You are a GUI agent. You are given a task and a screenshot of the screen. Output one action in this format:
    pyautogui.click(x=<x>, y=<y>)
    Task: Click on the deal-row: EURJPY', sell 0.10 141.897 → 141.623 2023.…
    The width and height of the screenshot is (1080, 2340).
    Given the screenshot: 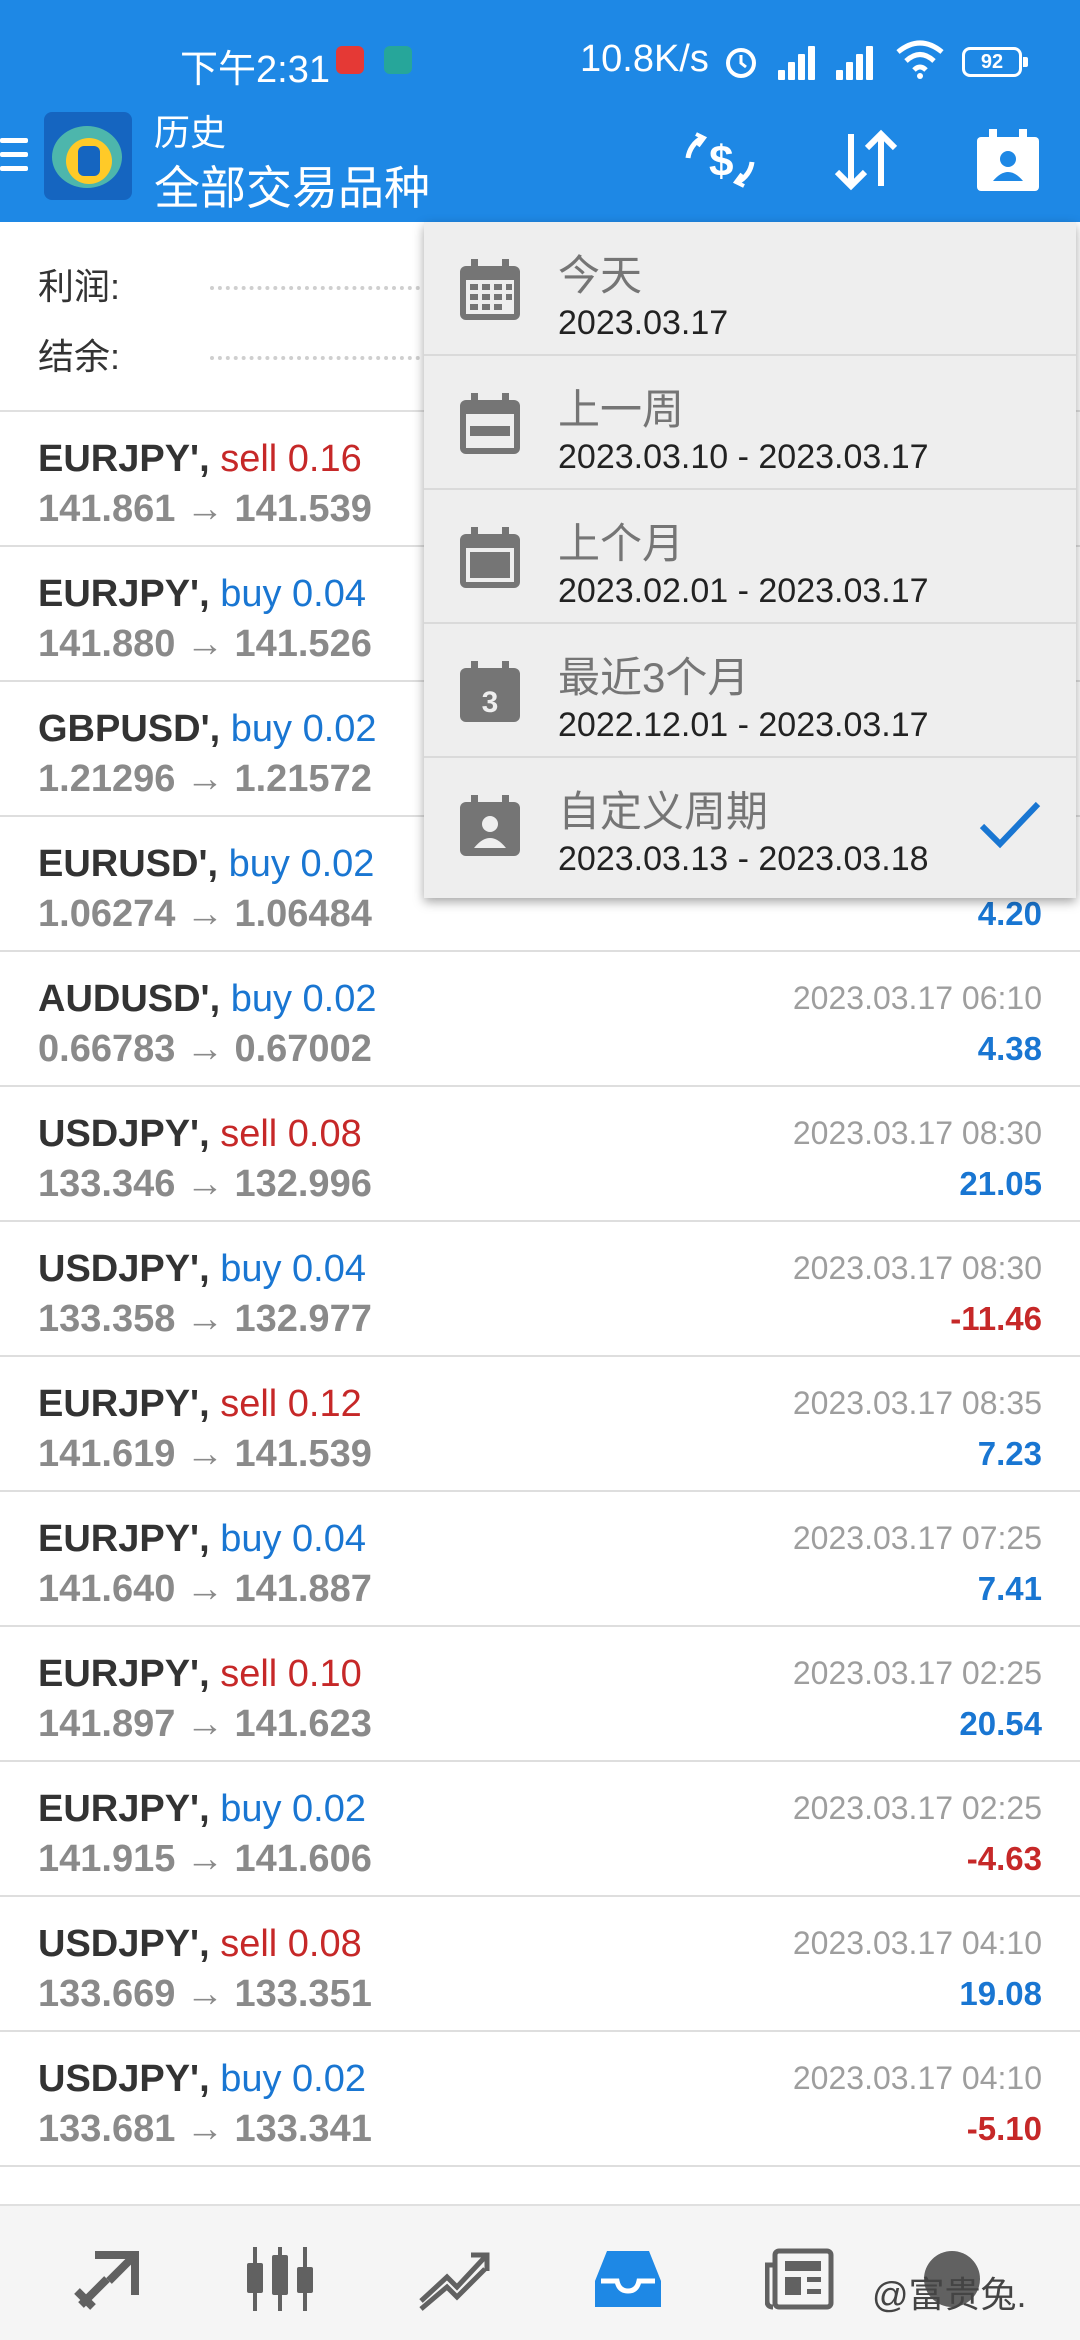 What is the action you would take?
    pyautogui.click(x=540, y=1694)
    